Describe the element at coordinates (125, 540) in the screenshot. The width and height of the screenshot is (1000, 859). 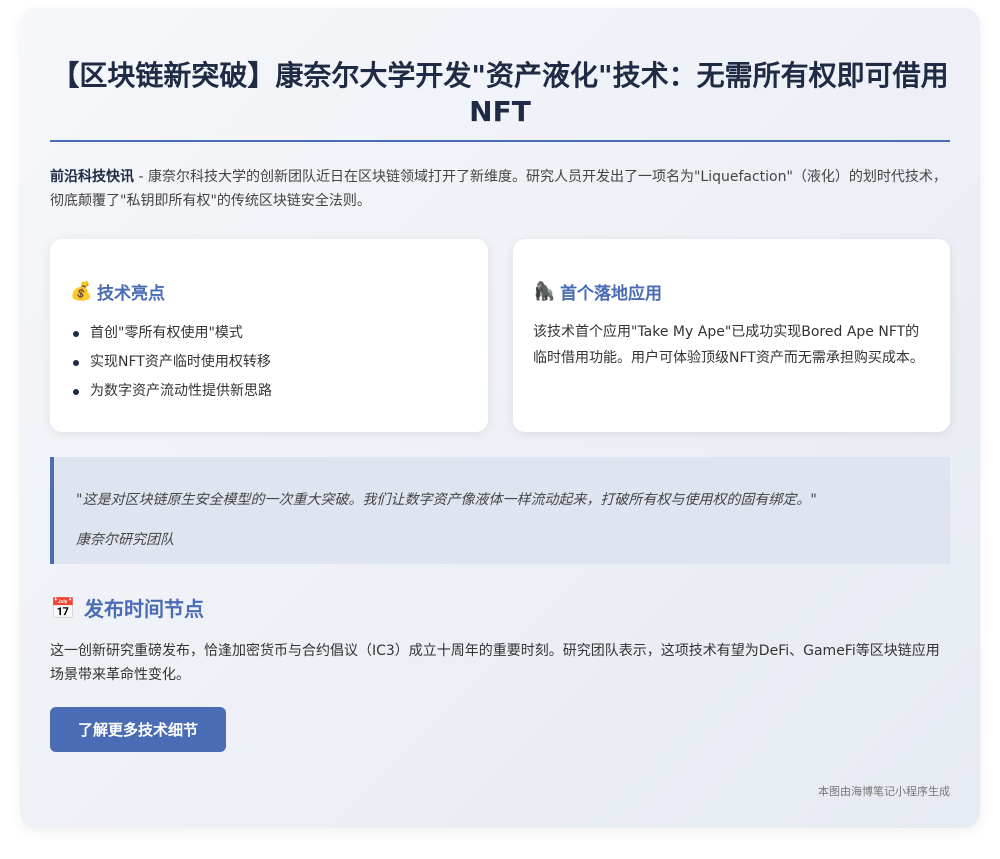
I see `quote-author: 康奈尔研究团队` at that location.